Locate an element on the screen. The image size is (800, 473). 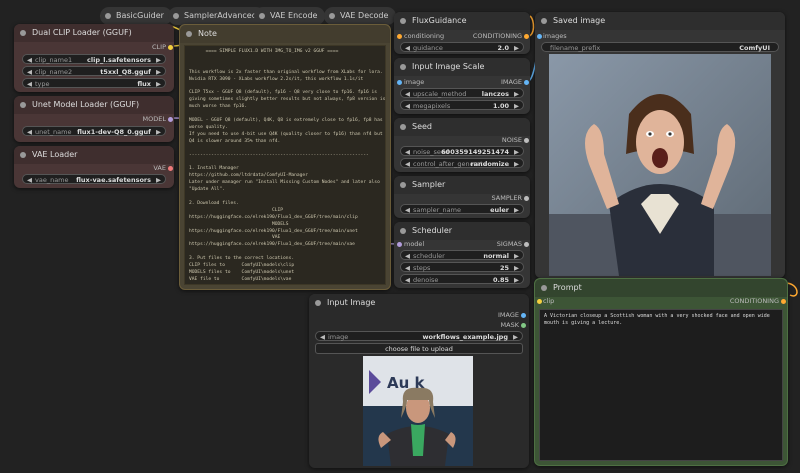
scheduler-combo: ◀ scheduler normal ▶ is located at coordinates (462, 255).